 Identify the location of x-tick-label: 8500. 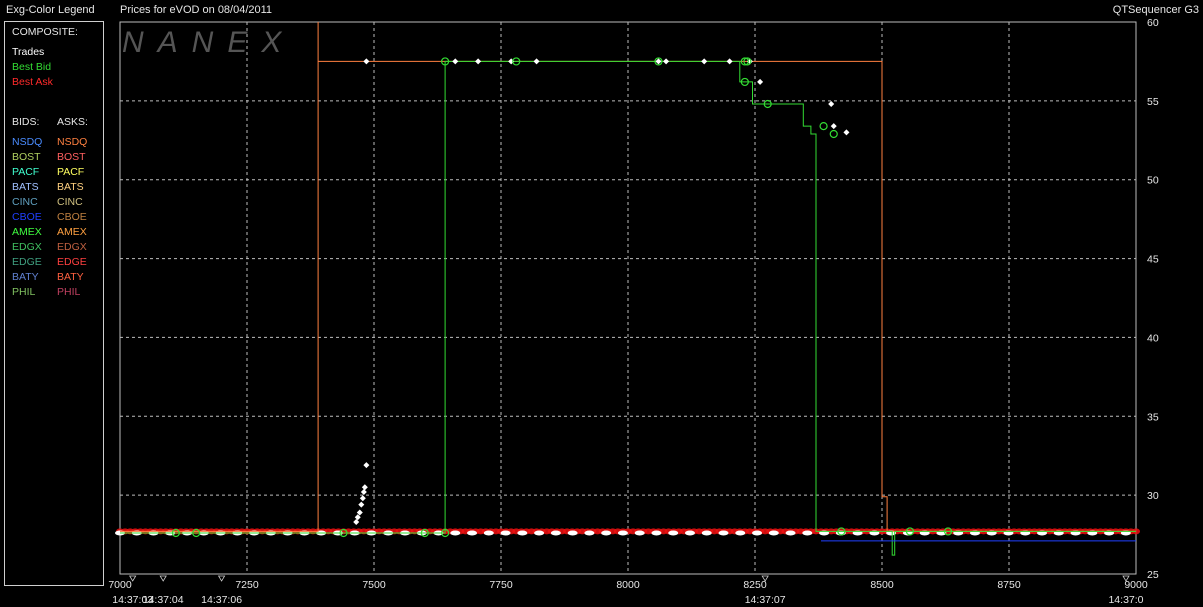
(882, 585).